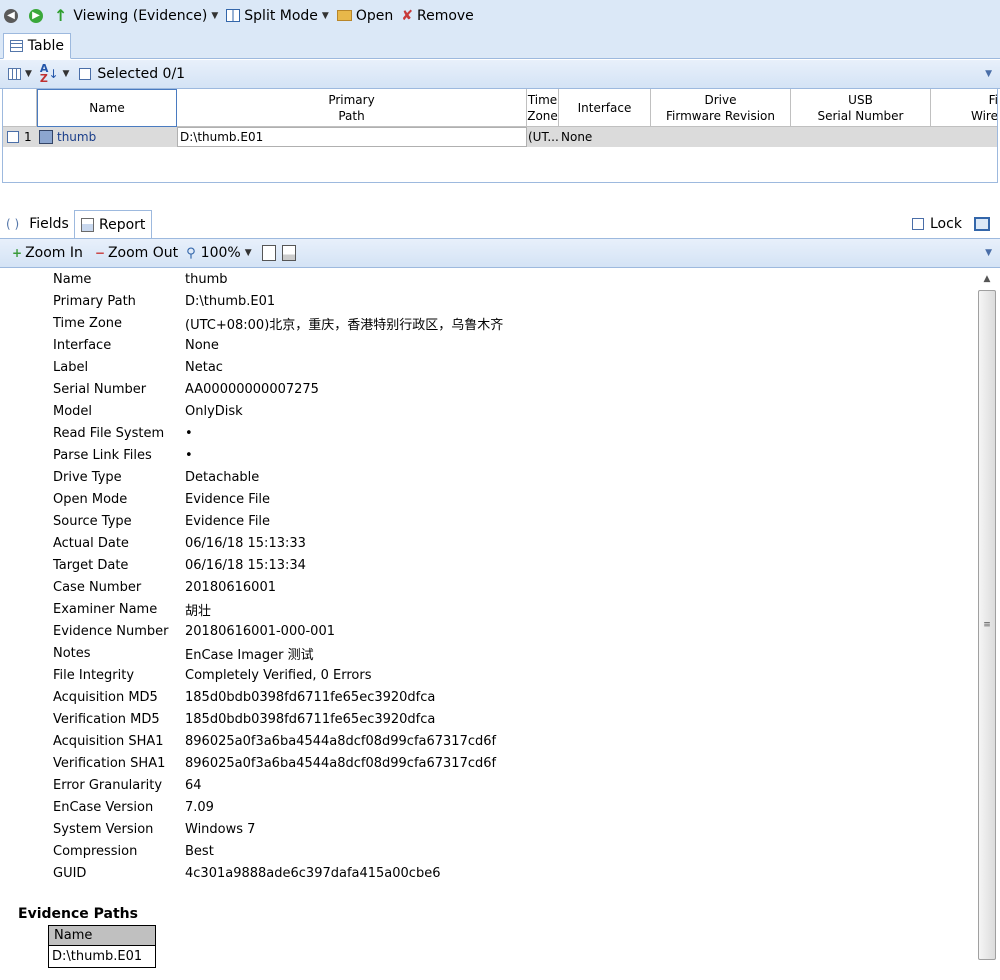  Describe the element at coordinates (107, 108) in the screenshot. I see `col-header-name: Name` at that location.